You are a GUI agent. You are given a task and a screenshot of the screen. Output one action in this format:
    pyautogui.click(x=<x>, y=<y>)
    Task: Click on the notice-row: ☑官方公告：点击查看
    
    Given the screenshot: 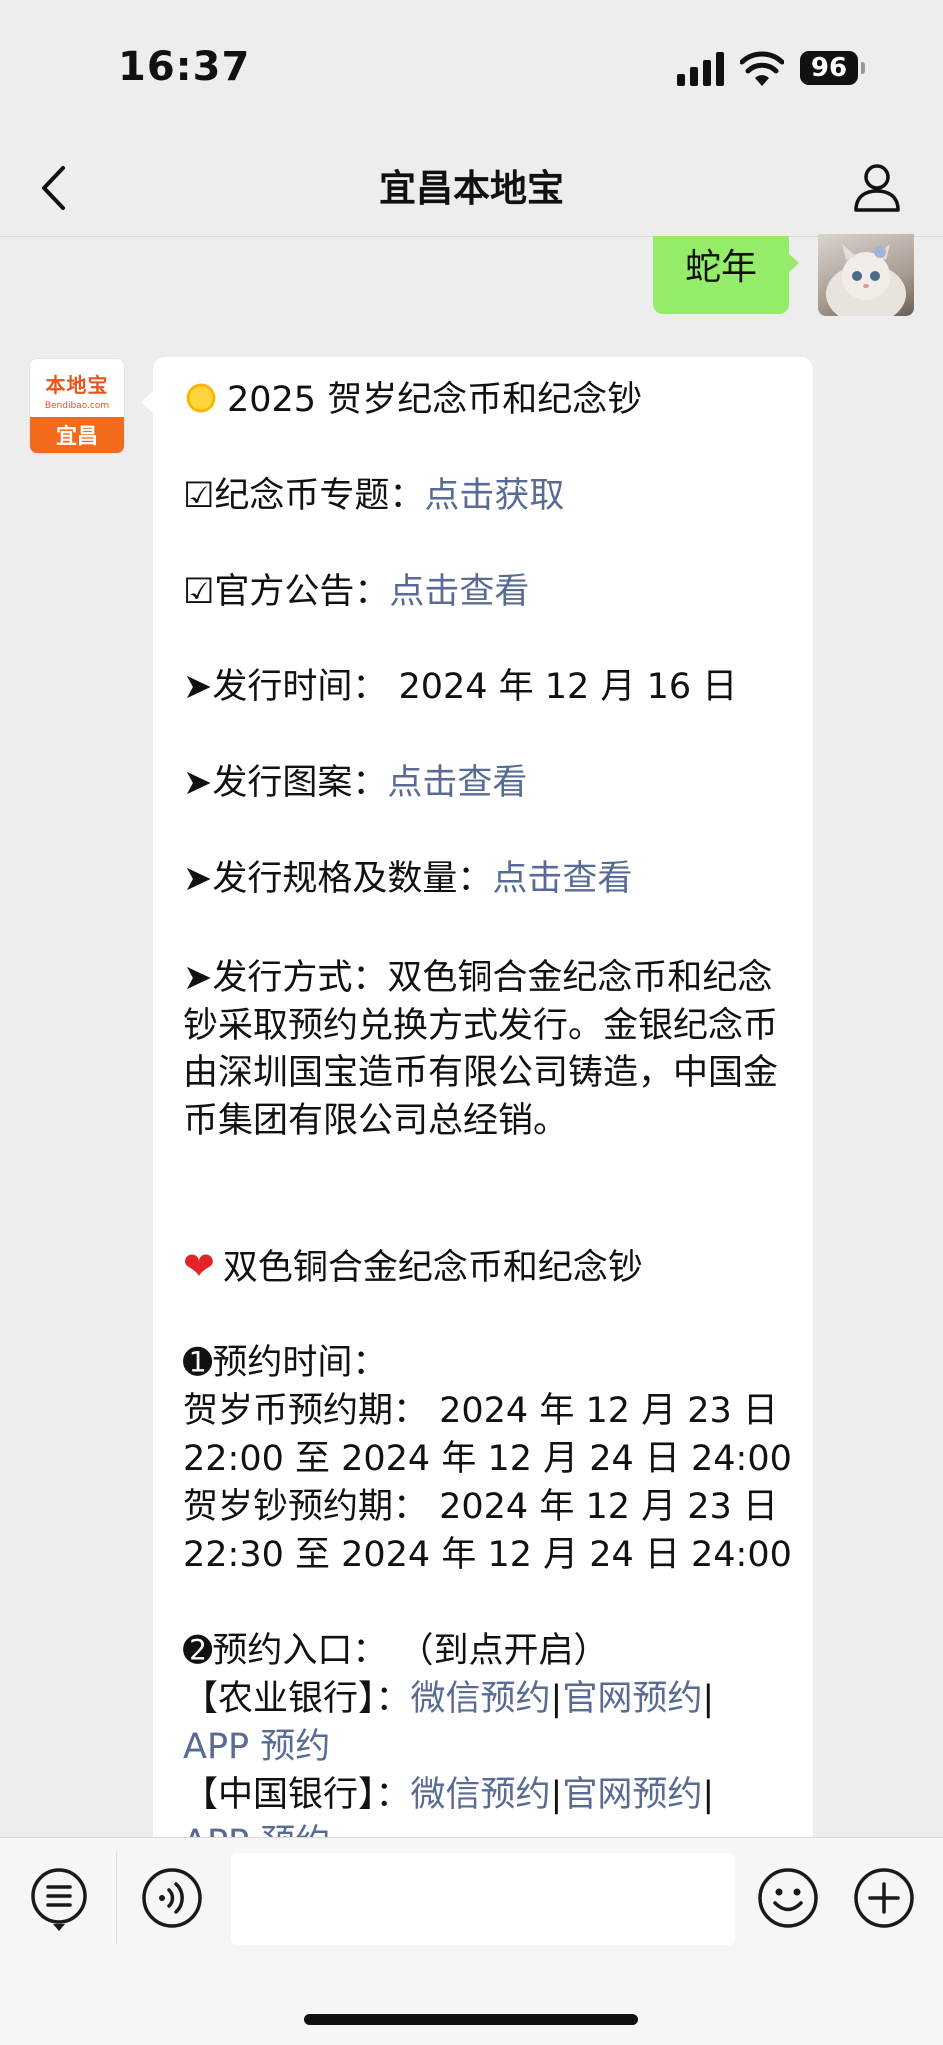 What is the action you would take?
    pyautogui.click(x=356, y=592)
    